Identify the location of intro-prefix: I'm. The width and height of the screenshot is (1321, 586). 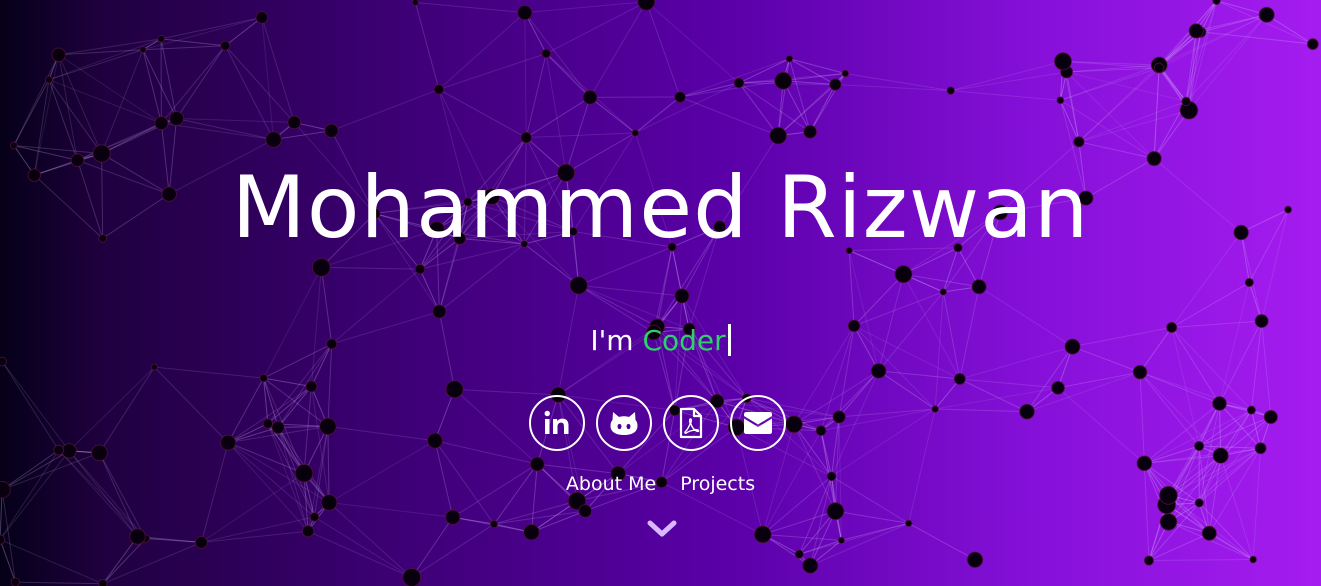
(616, 340).